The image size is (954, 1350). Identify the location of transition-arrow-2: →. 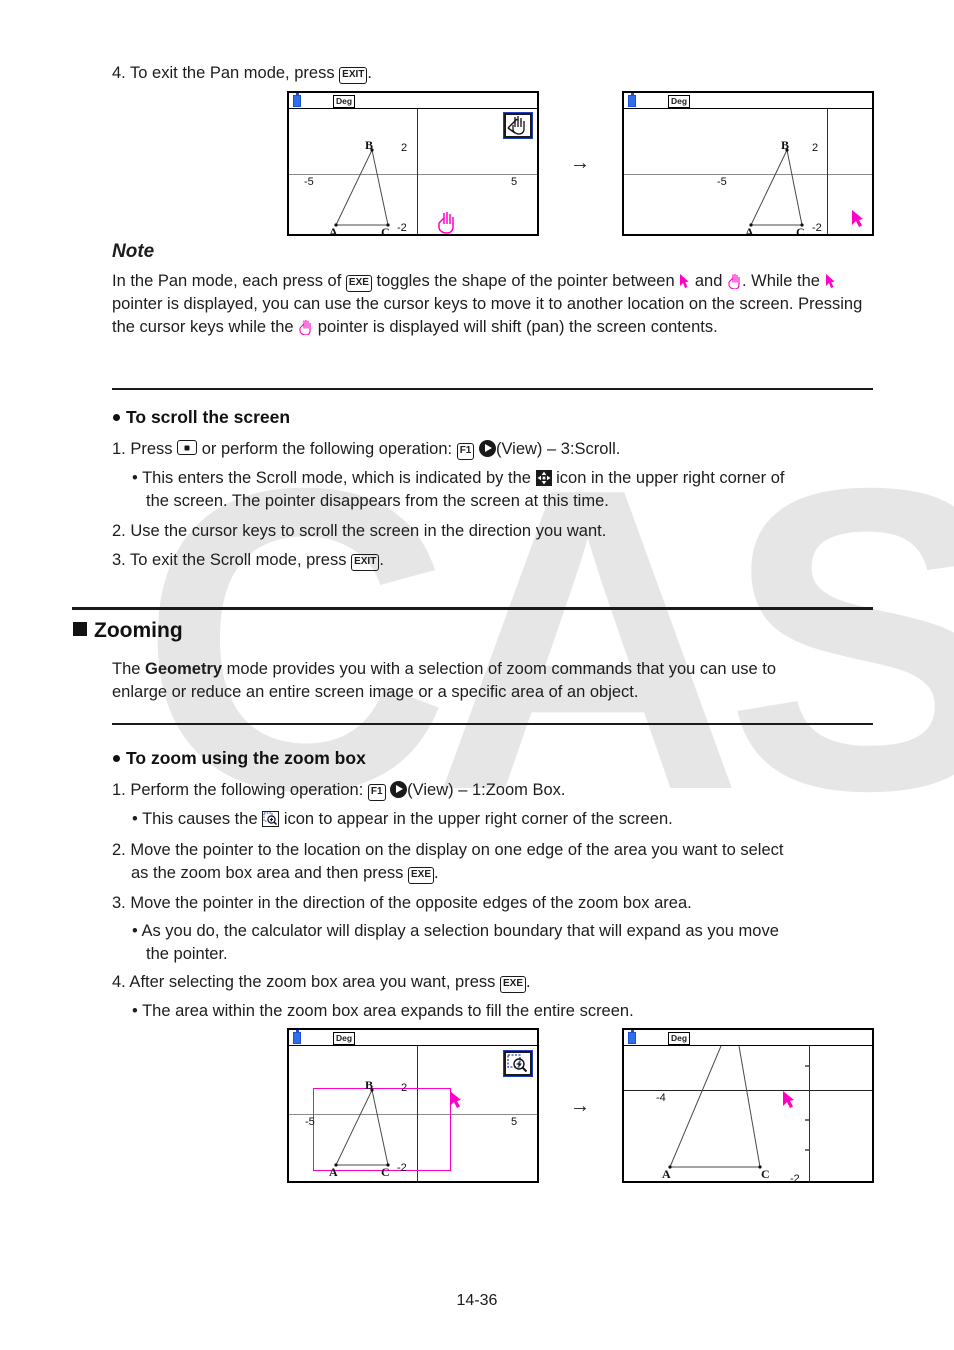
(580, 1106).